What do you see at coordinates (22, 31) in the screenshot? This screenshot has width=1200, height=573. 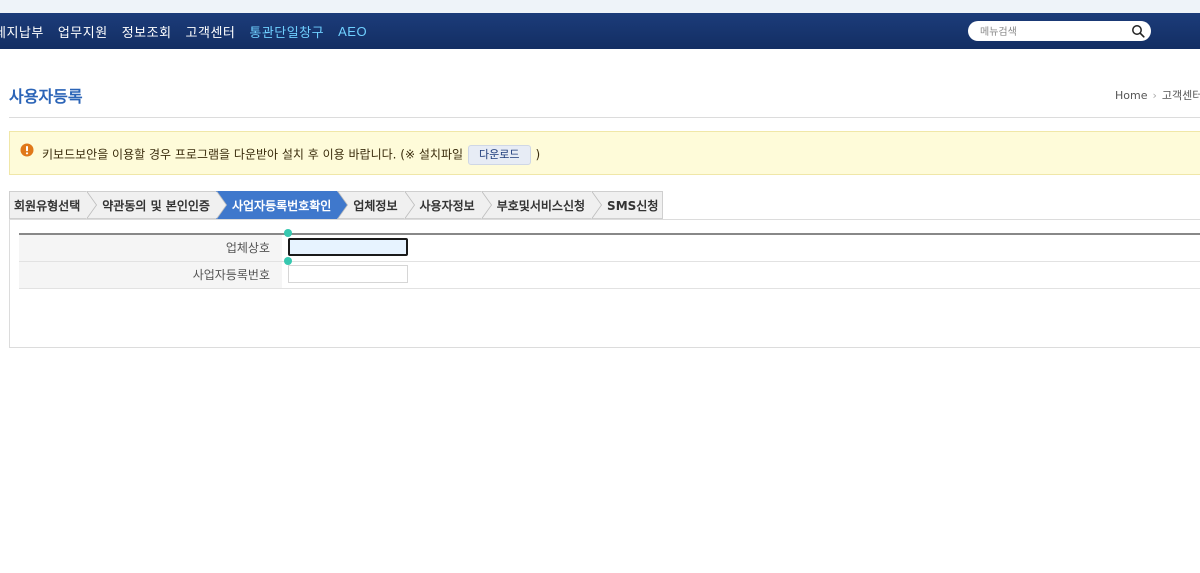 I see `nav-item-tax-payment: 세지납부` at bounding box center [22, 31].